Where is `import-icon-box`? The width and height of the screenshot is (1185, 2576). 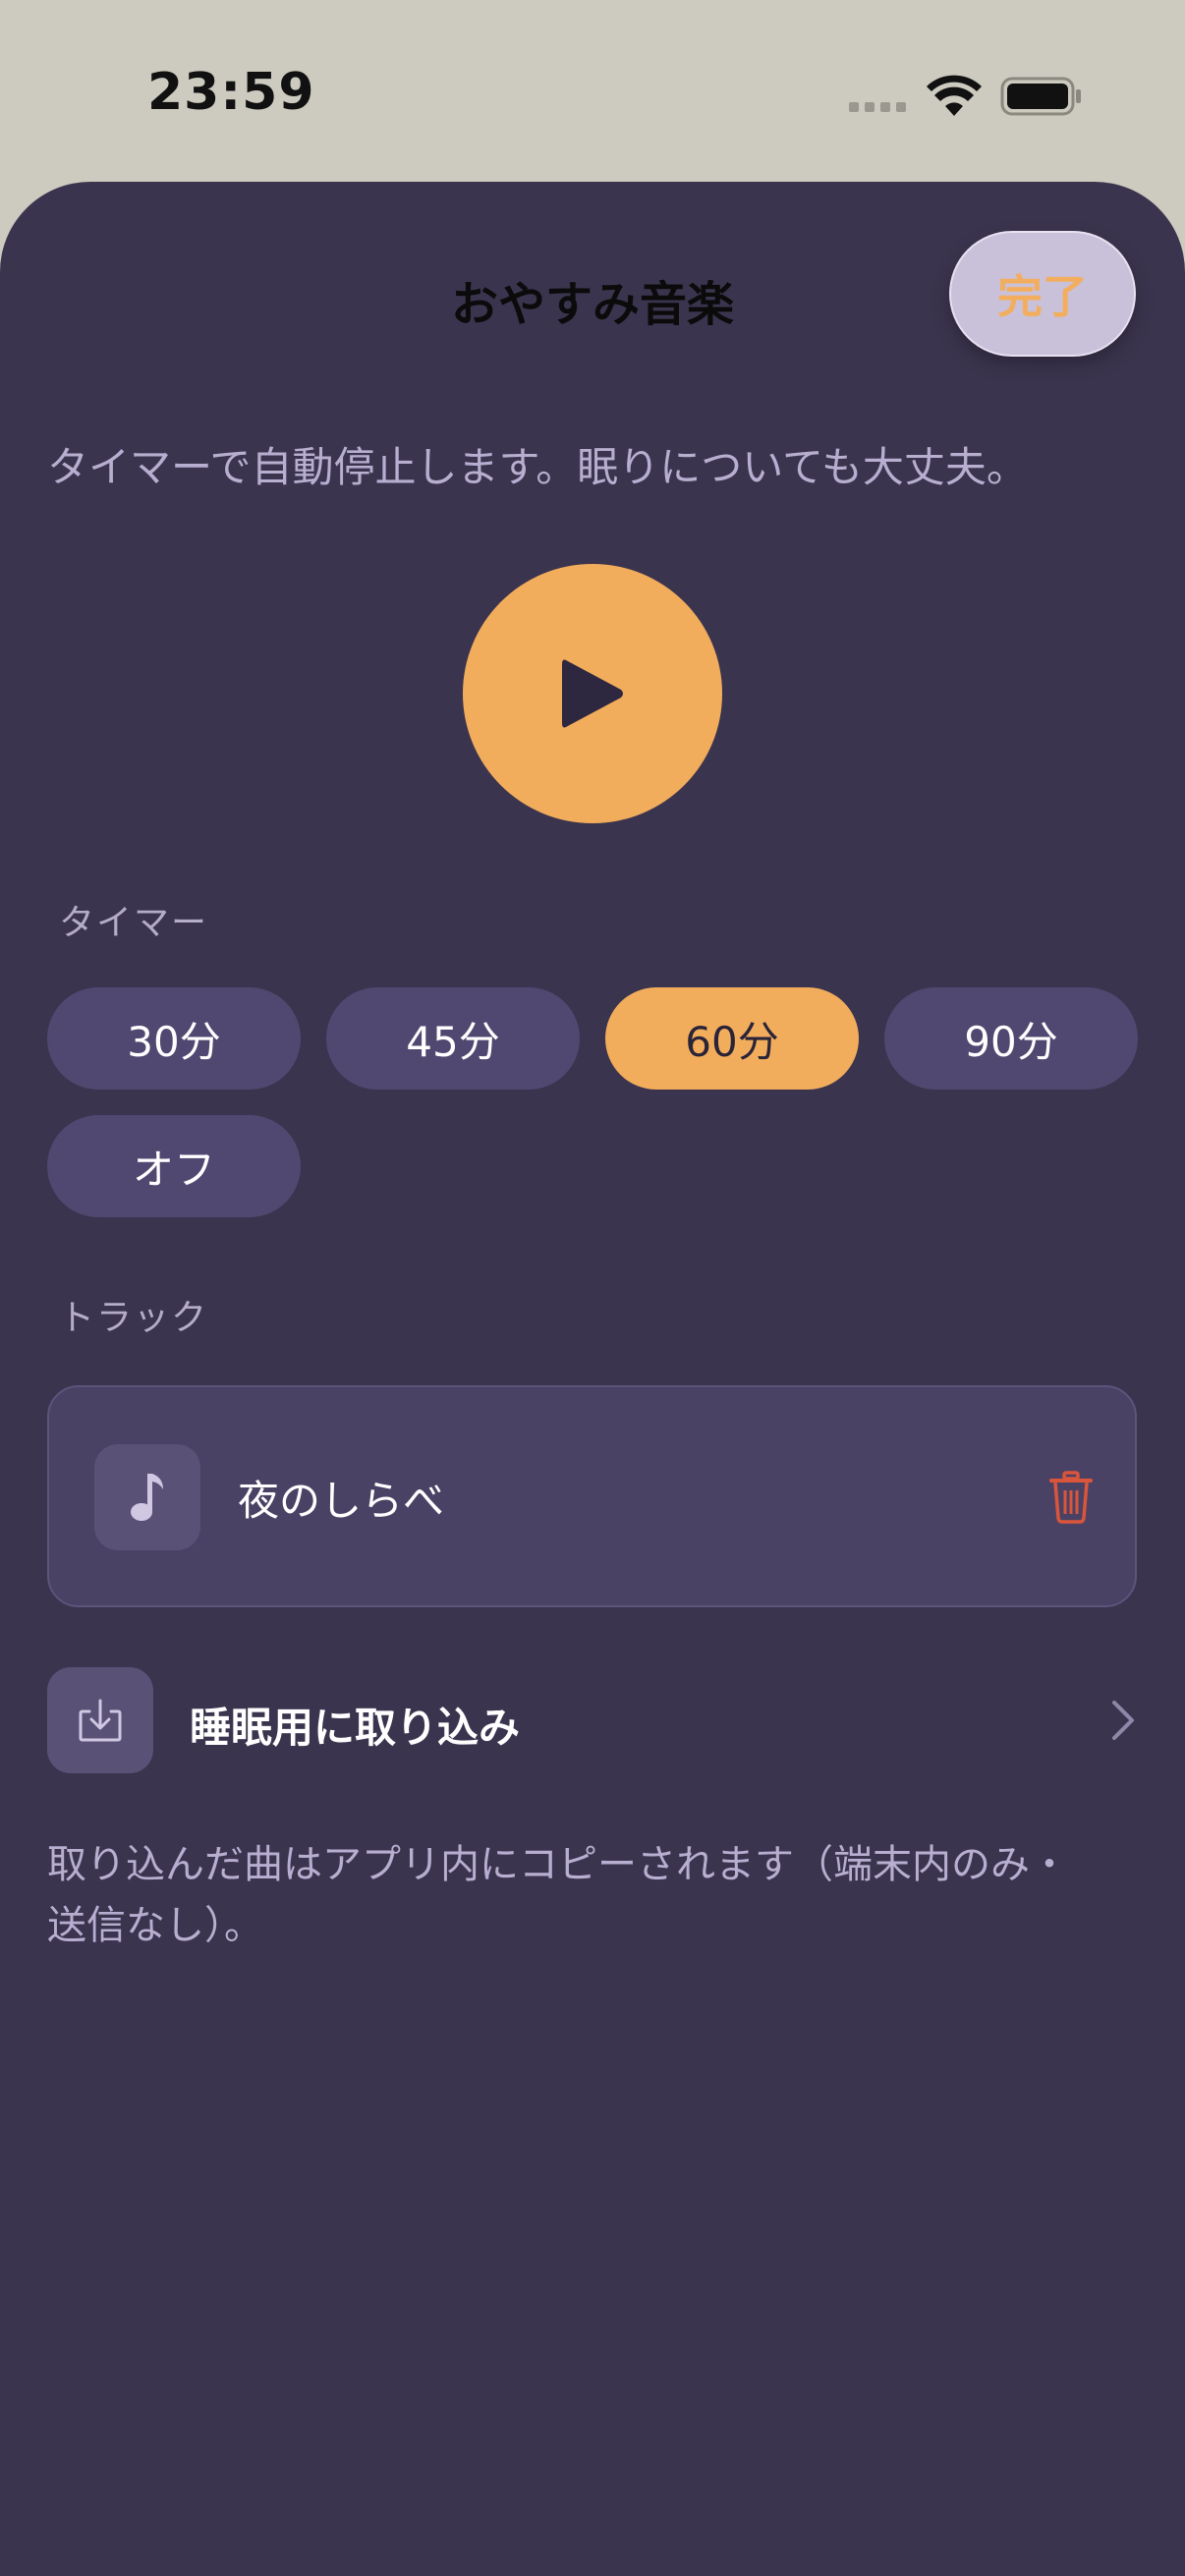
import-icon-box is located at coordinates (100, 1720).